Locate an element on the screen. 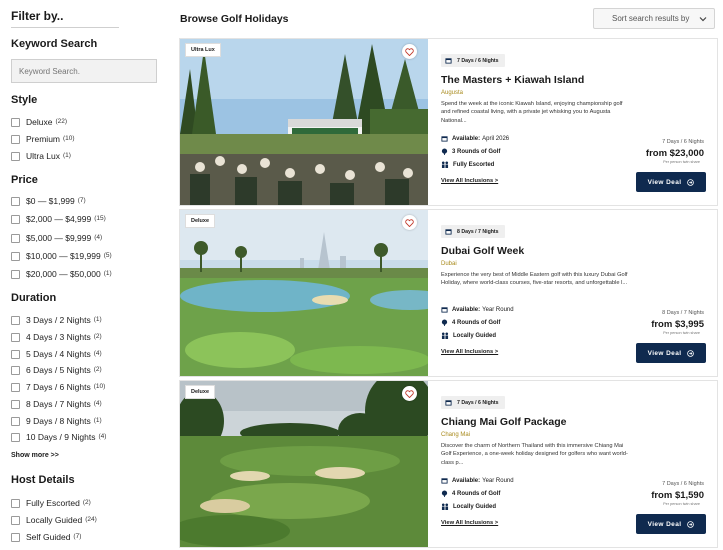 Image resolution: width=723 pixels, height=550 pixels. style-badge: Ultra Lux is located at coordinates (203, 50).